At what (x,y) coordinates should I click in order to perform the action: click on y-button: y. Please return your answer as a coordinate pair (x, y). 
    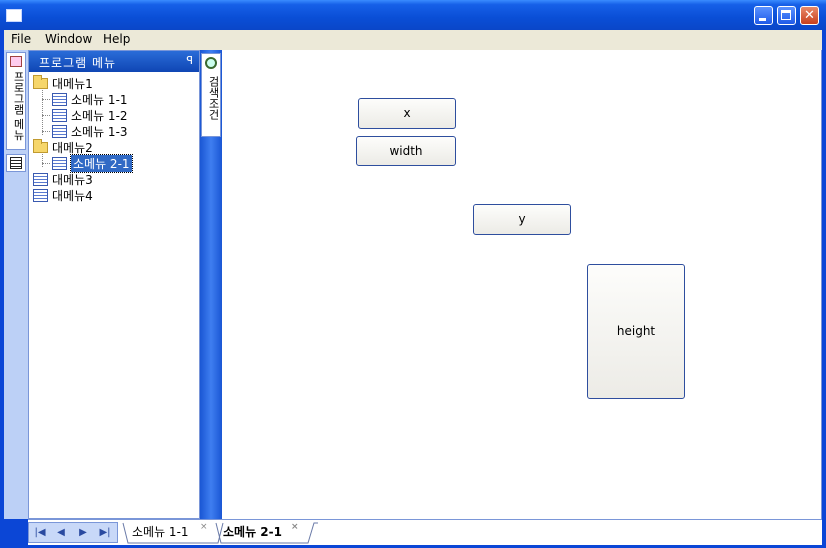
    Looking at the image, I should click on (522, 219).